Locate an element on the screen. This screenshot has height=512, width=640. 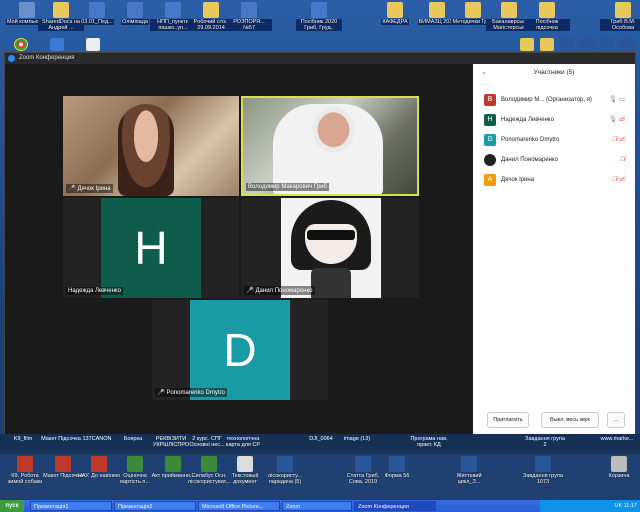
participant-row: H Надежда Левченко 🎙 ▭̸ is located at coordinates (554, 120).